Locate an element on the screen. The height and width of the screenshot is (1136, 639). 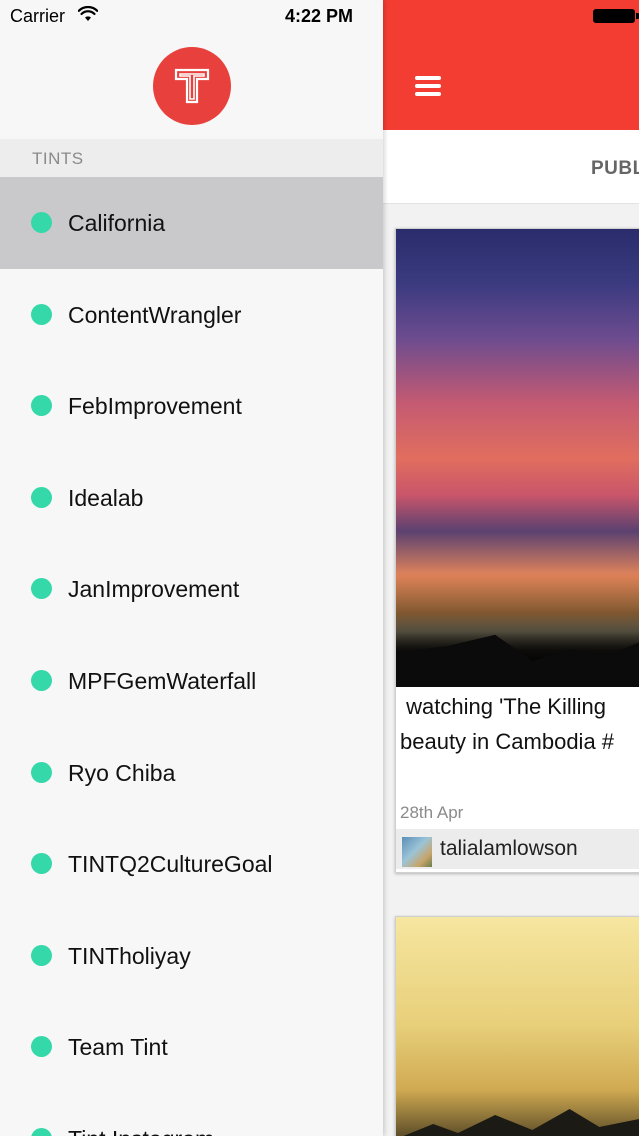
post-author-row: talialamlowson is located at coordinates (517, 849).